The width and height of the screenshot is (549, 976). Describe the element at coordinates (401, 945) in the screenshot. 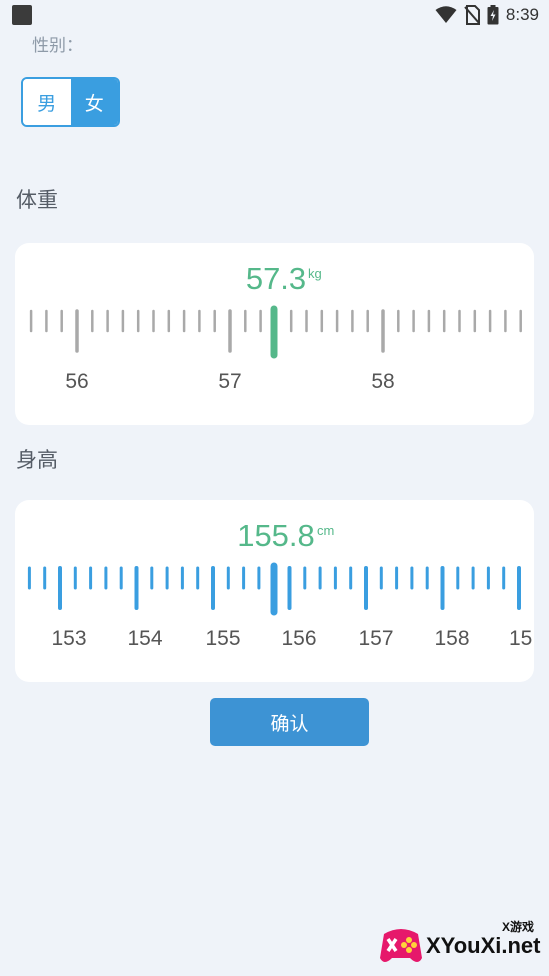

I see `gamepad-logo-icon` at that location.